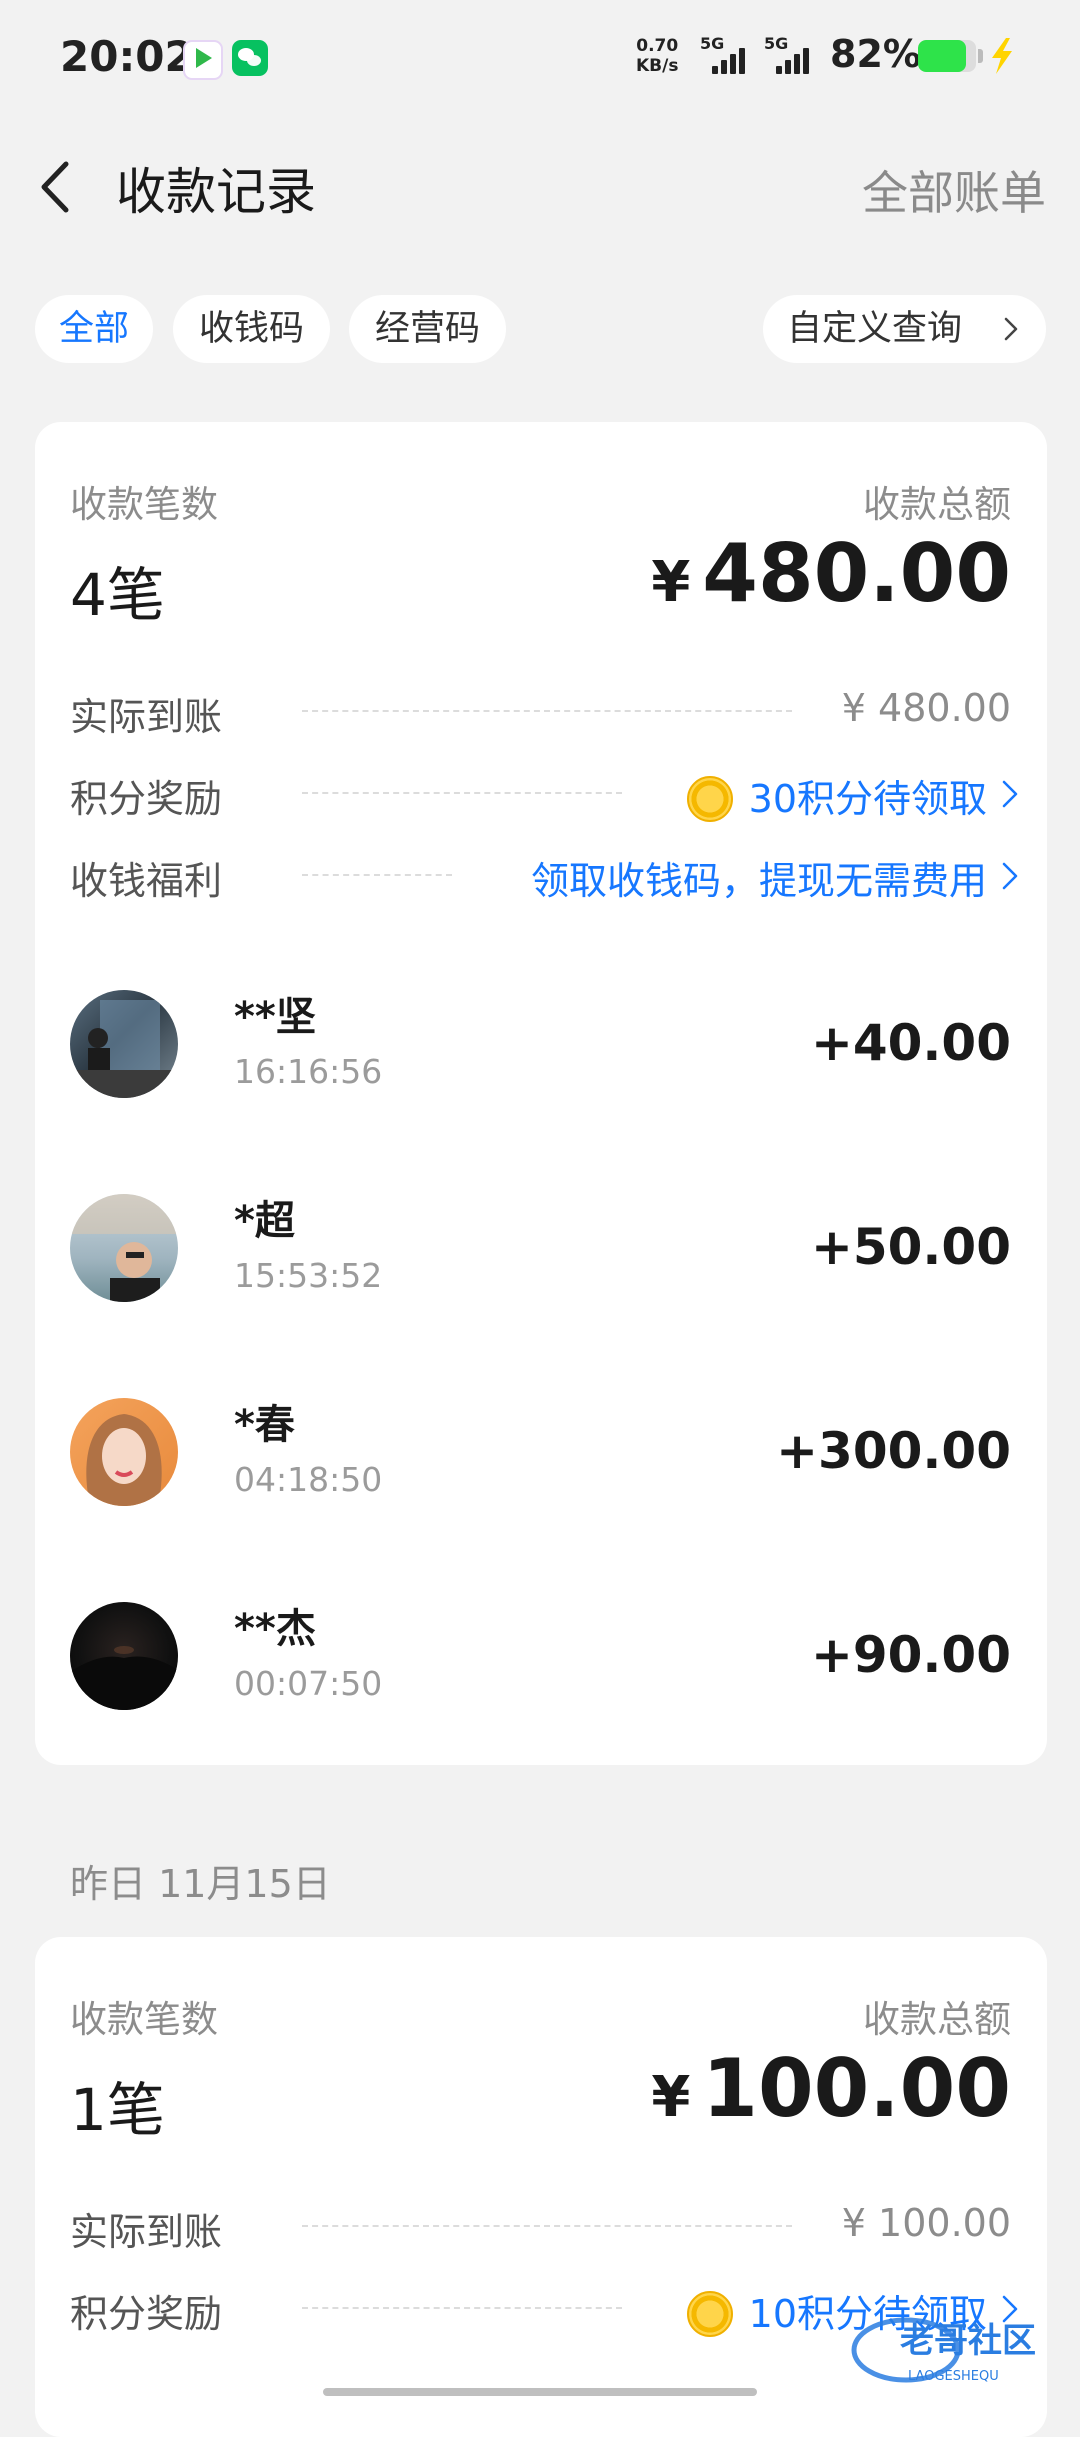  Describe the element at coordinates (953, 2376) in the screenshot. I see `watermark-subtext: LAOGESHEQU` at that location.